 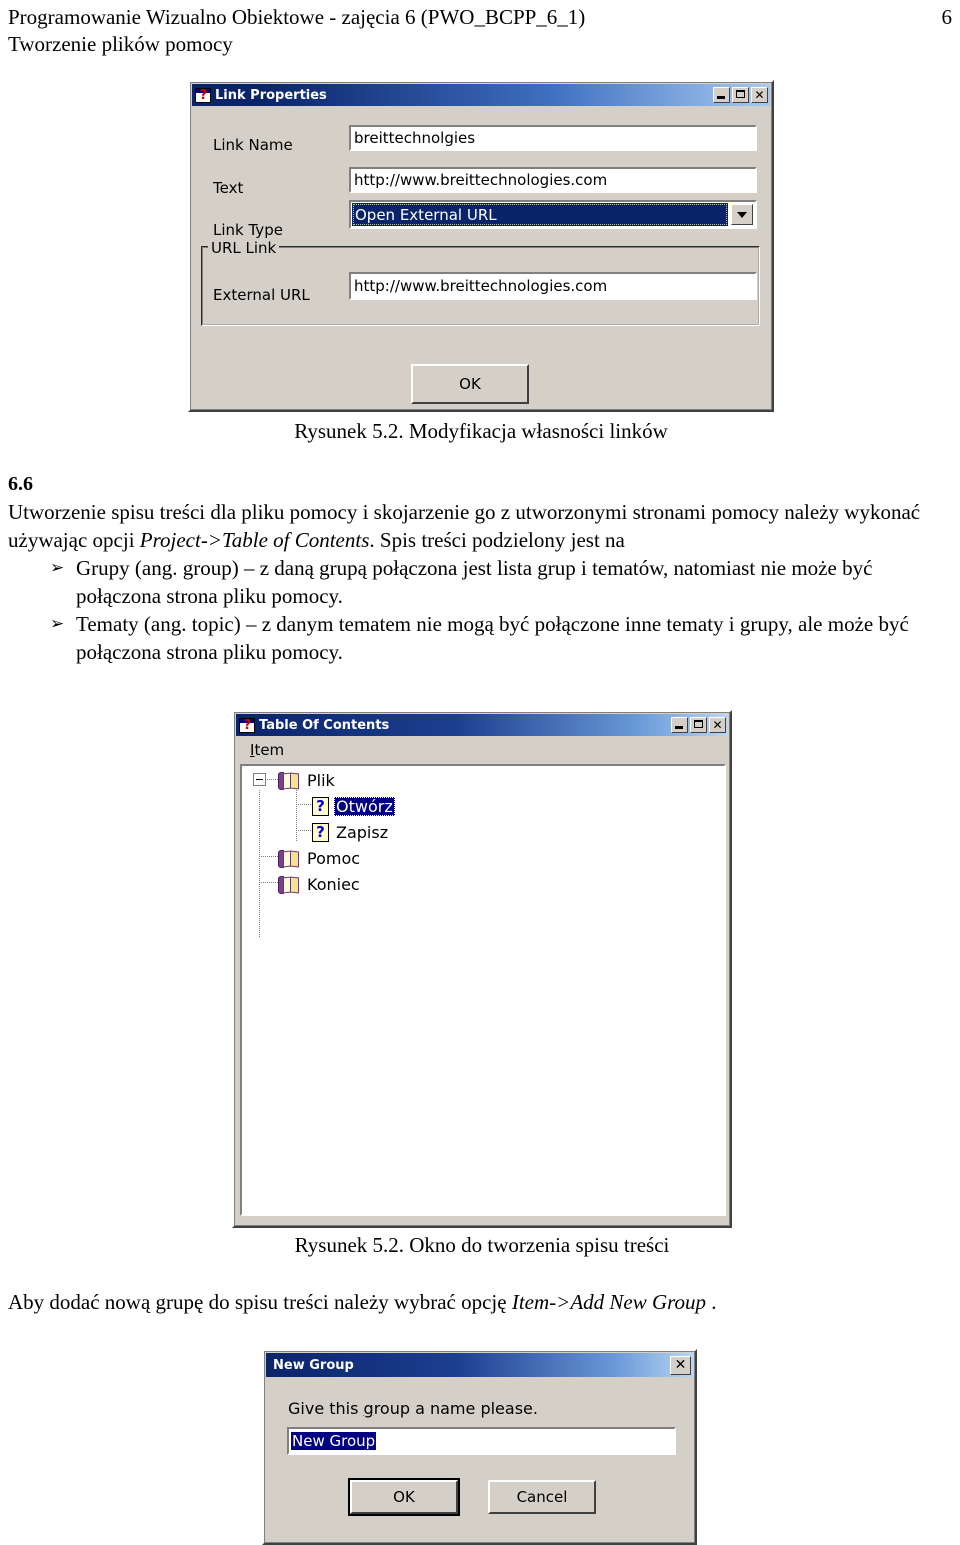 I want to click on new-group-prompt-part1: Give this, so click(x=326, y=1408).